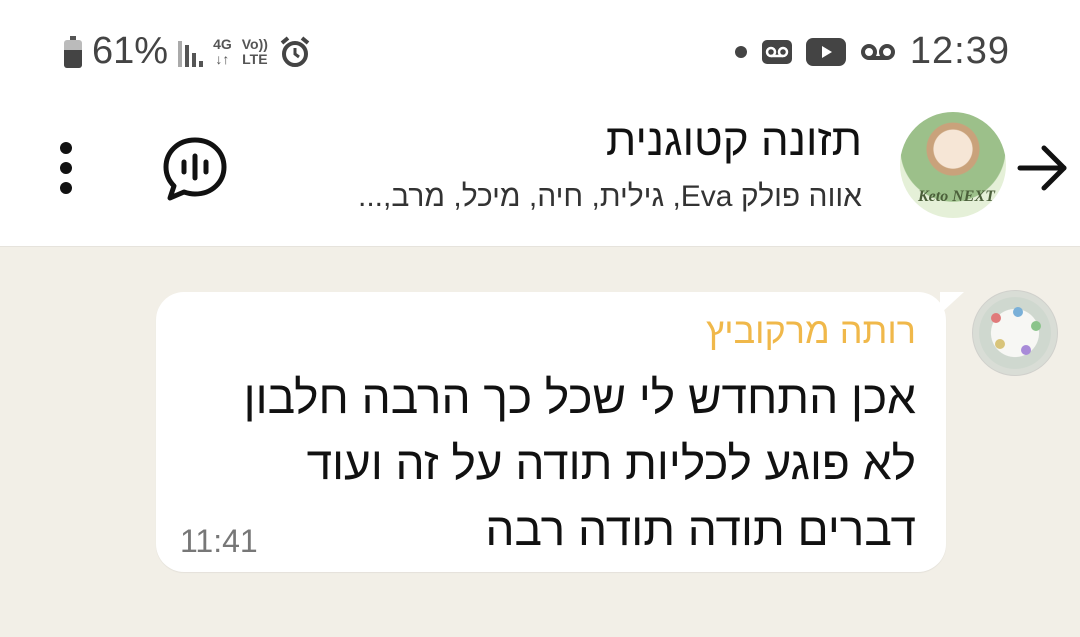  What do you see at coordinates (700, 529) in the screenshot?
I see `message-line: דברים תודה תודה רבה` at bounding box center [700, 529].